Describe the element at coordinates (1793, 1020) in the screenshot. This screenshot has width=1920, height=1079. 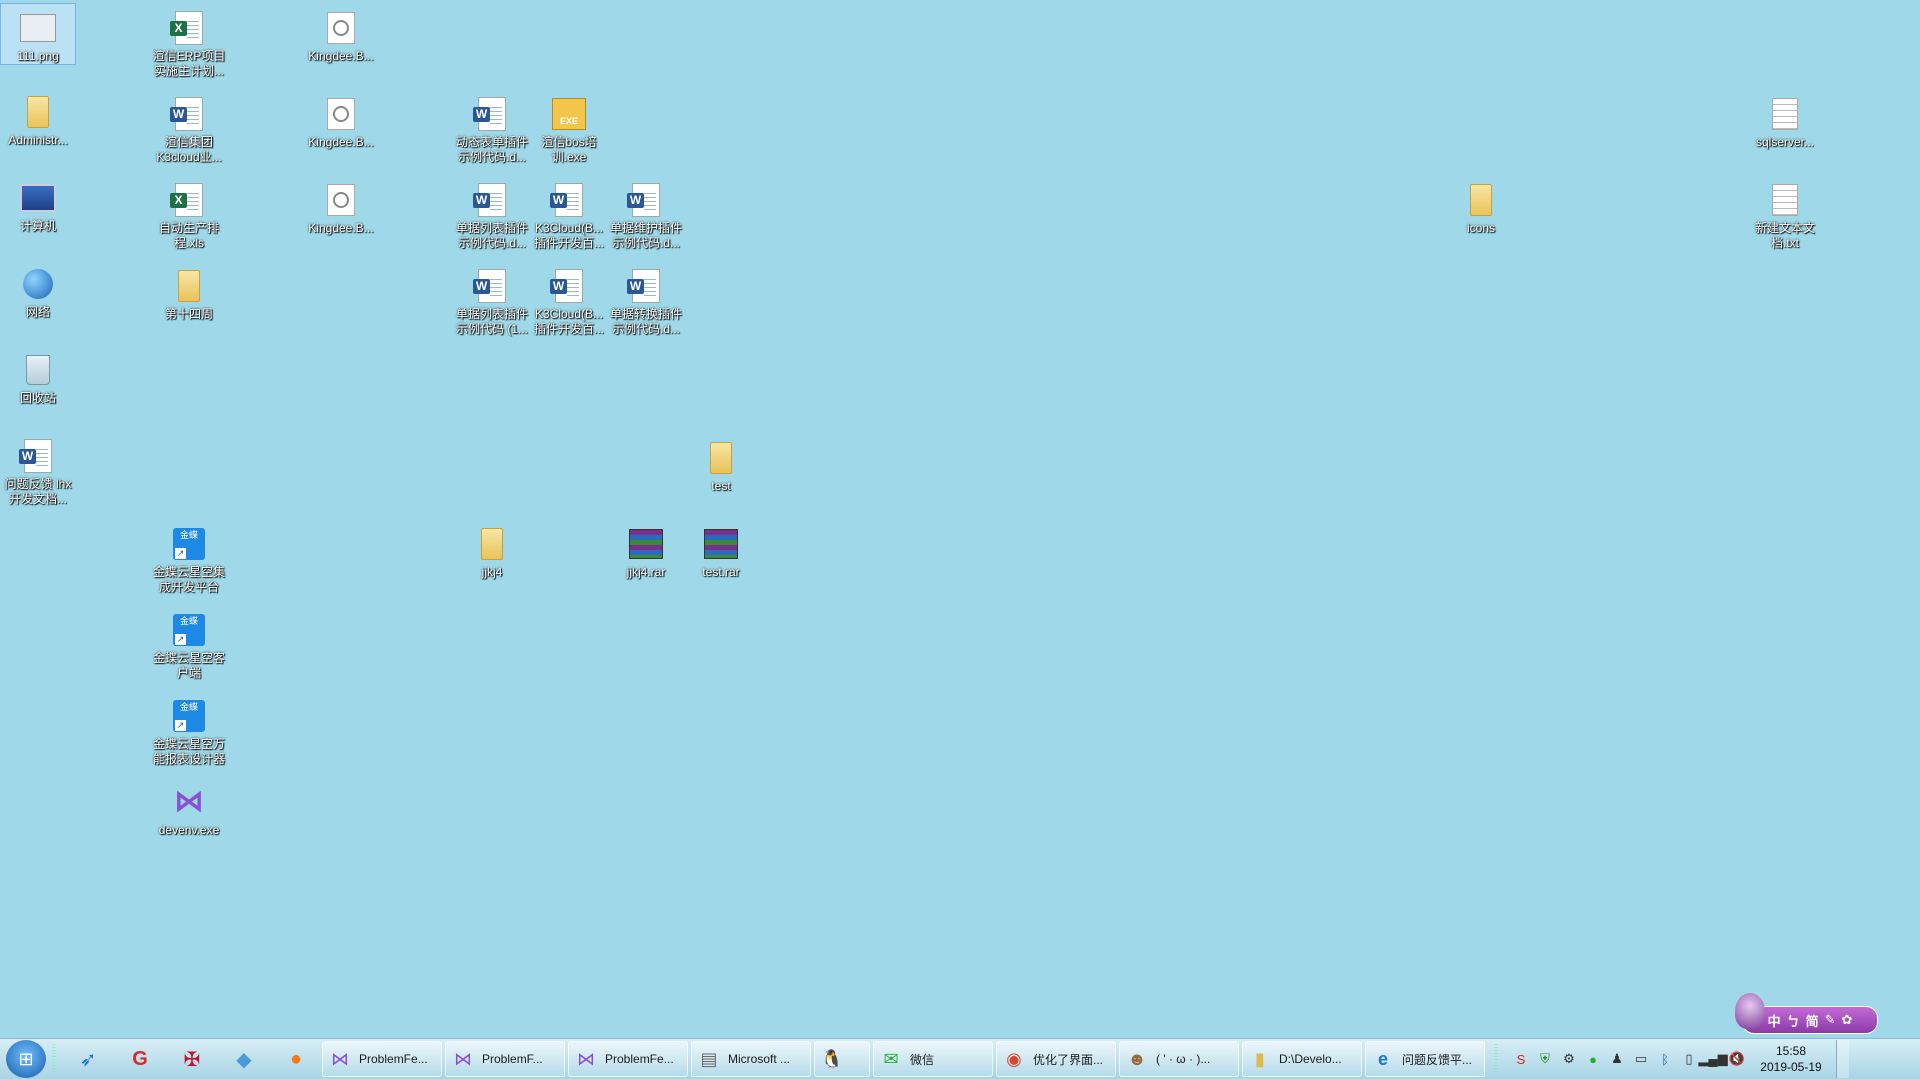
I see `ime-bopomofo-mode: ㄅ` at that location.